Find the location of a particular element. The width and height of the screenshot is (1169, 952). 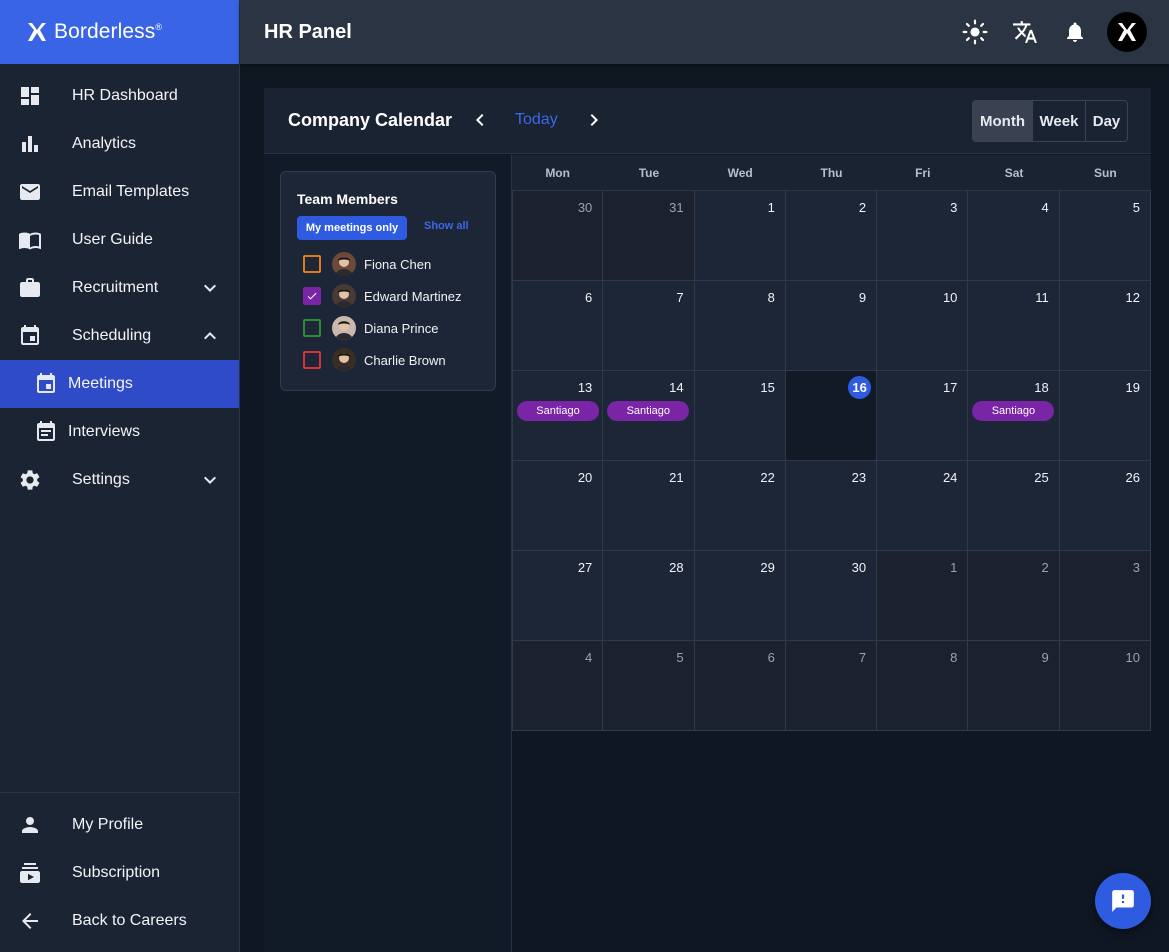

member-name: Edward Martinez is located at coordinates (413, 296).